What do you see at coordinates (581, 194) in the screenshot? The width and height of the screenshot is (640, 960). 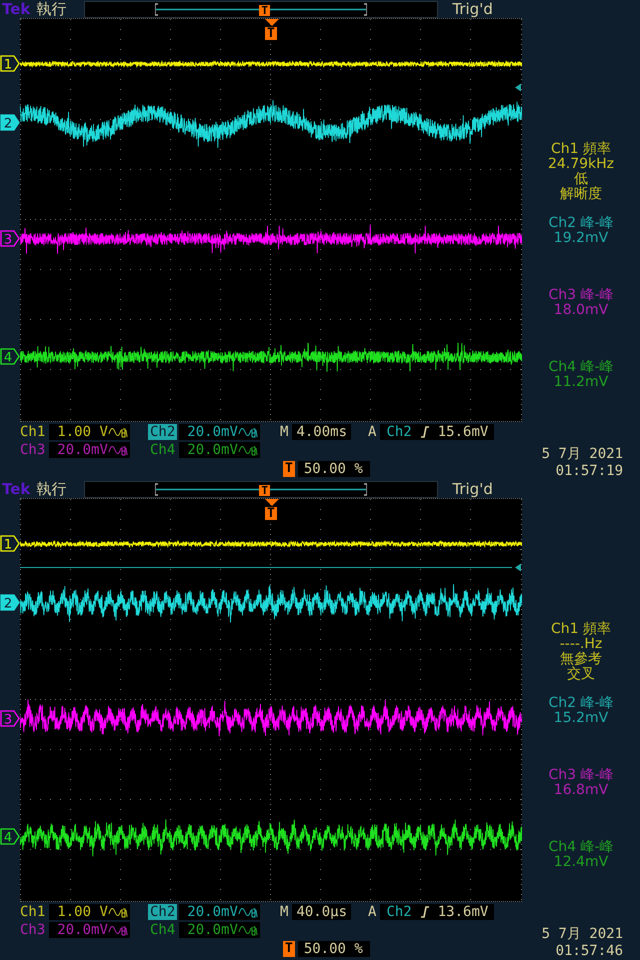 I see `measurement-text: 解晰度` at bounding box center [581, 194].